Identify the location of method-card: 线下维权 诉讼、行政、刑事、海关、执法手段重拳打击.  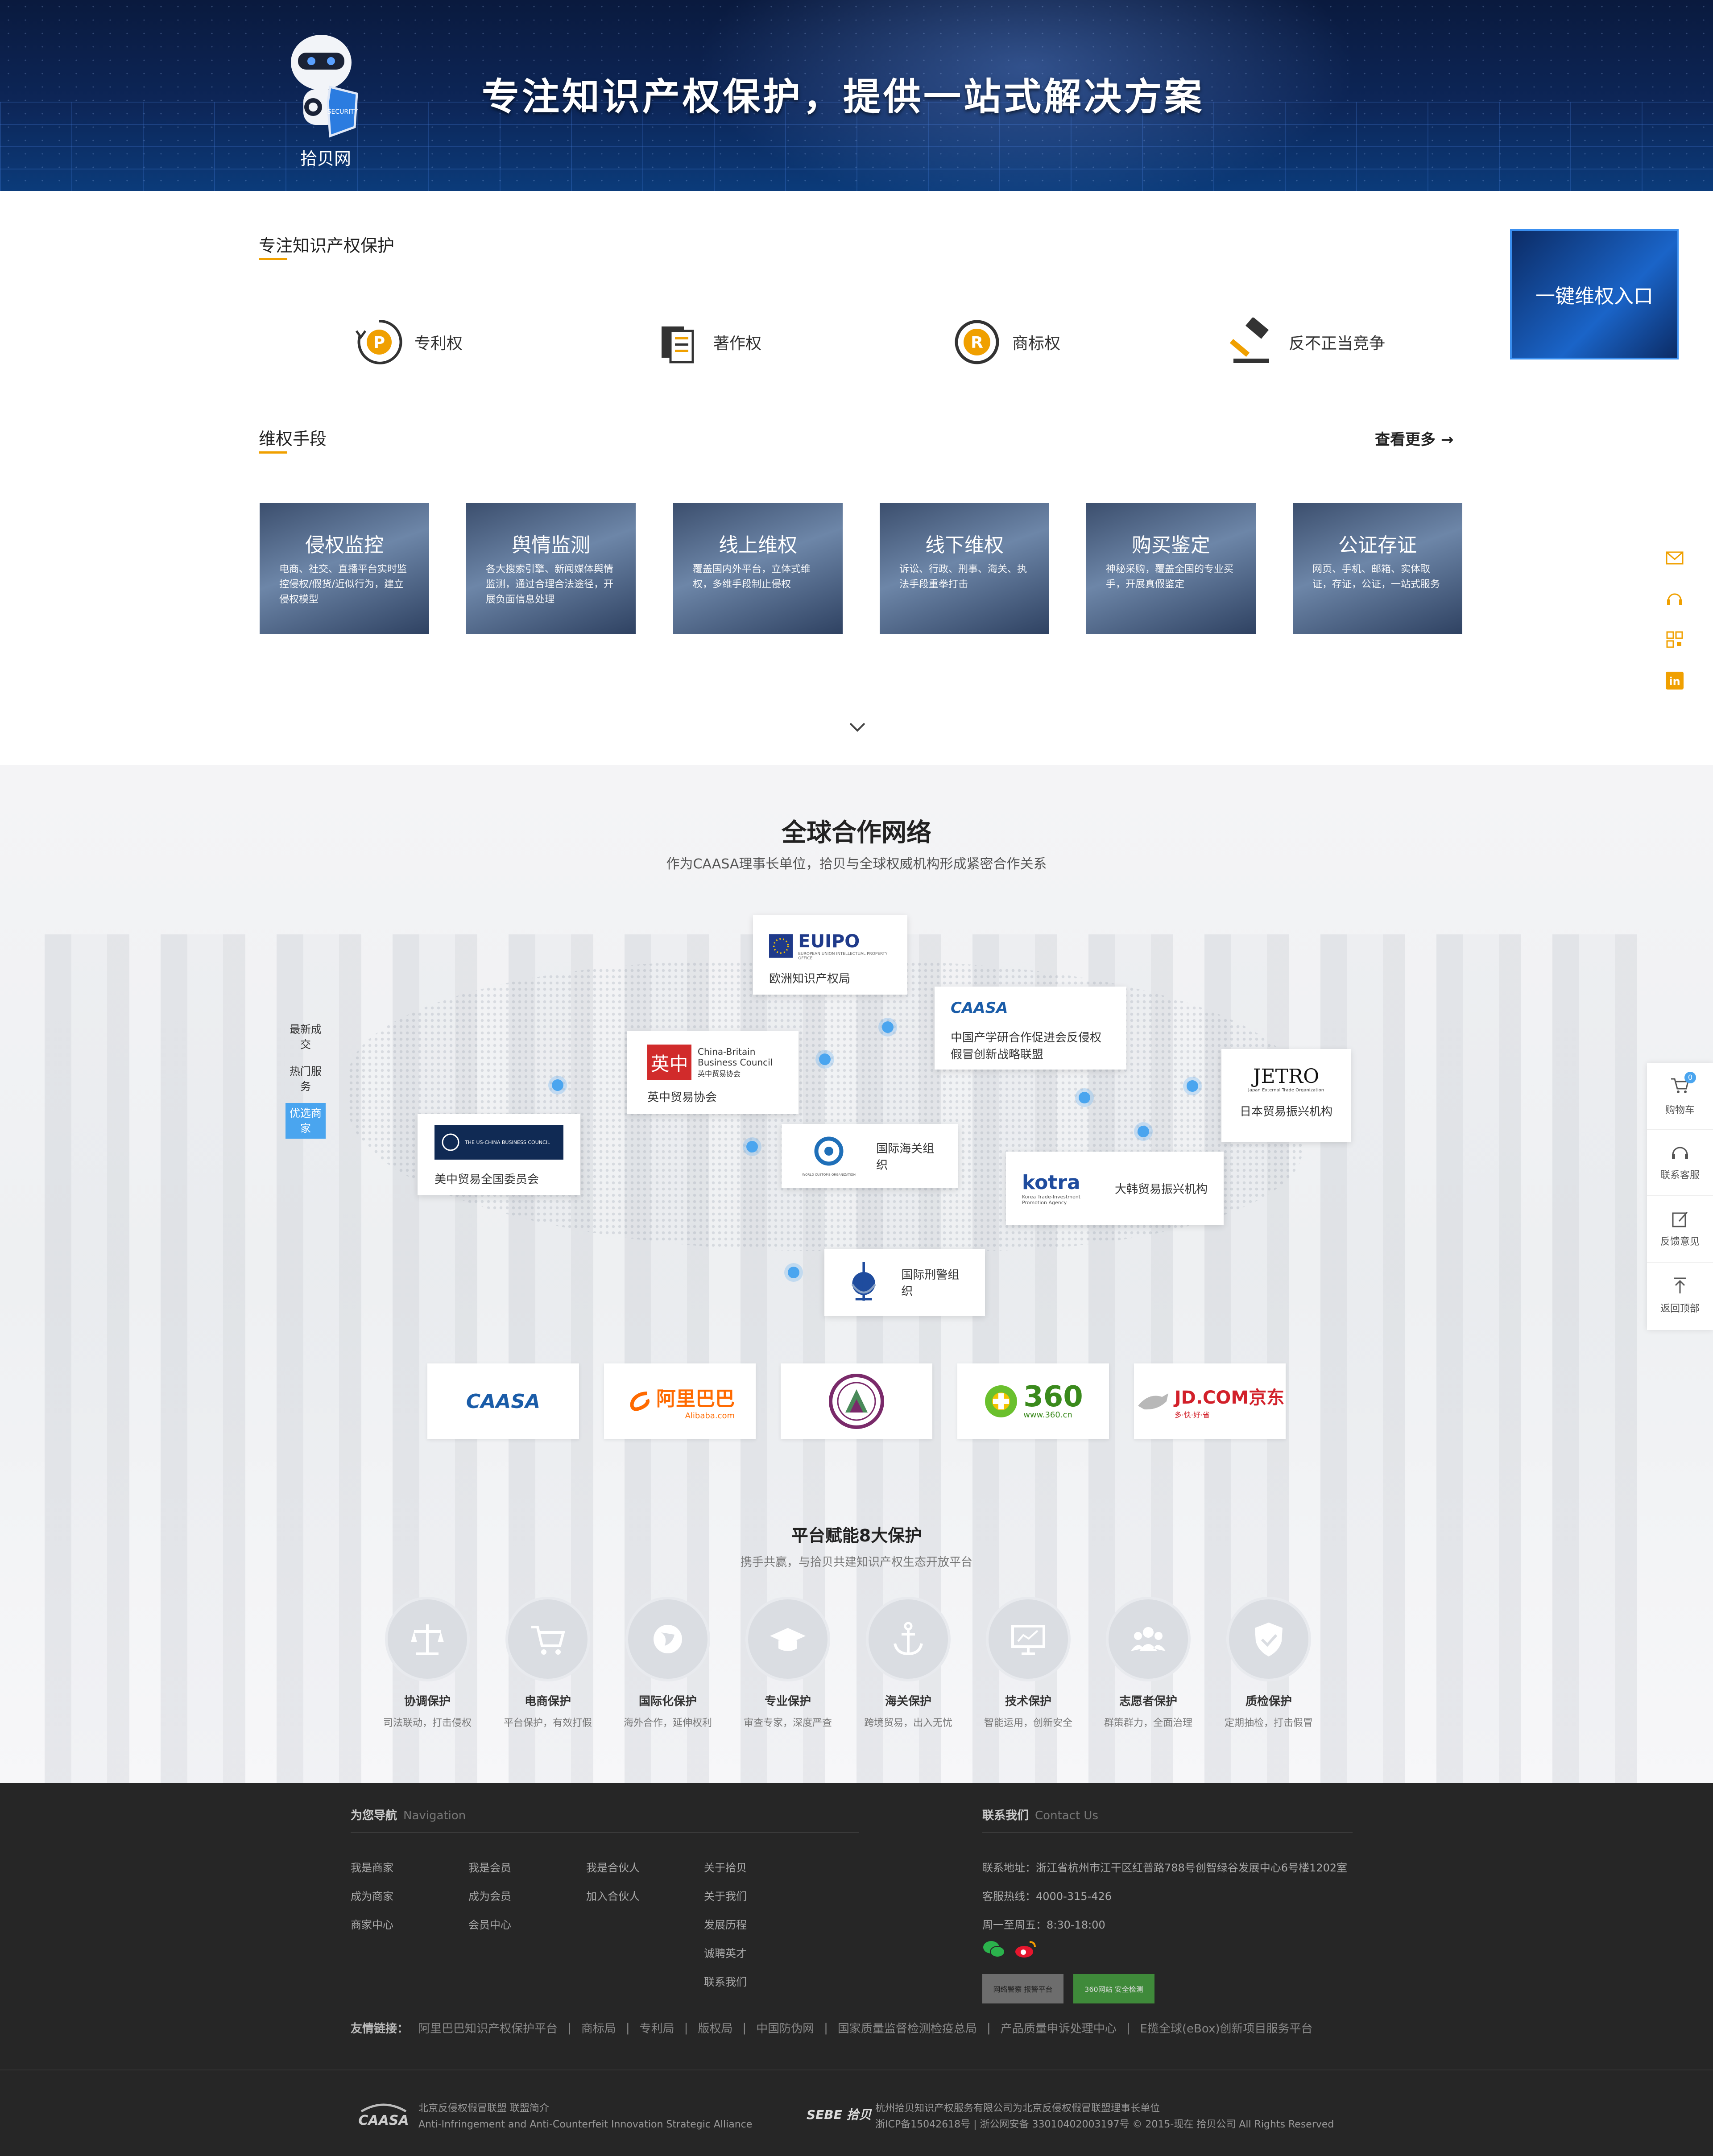
(965, 569).